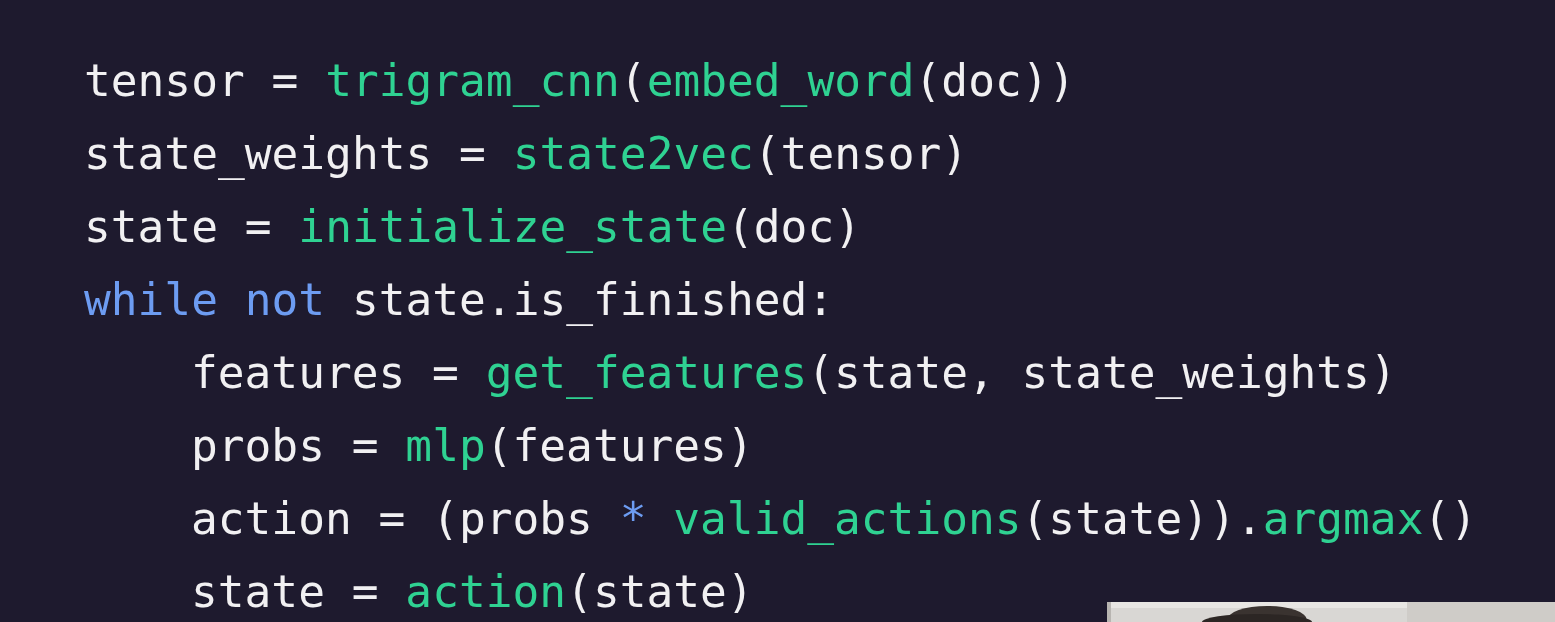 This screenshot has height=622, width=1555. Describe the element at coordinates (834, 519) in the screenshot. I see `code-line: action = (probs * valid_actions(state)).argmax()` at that location.